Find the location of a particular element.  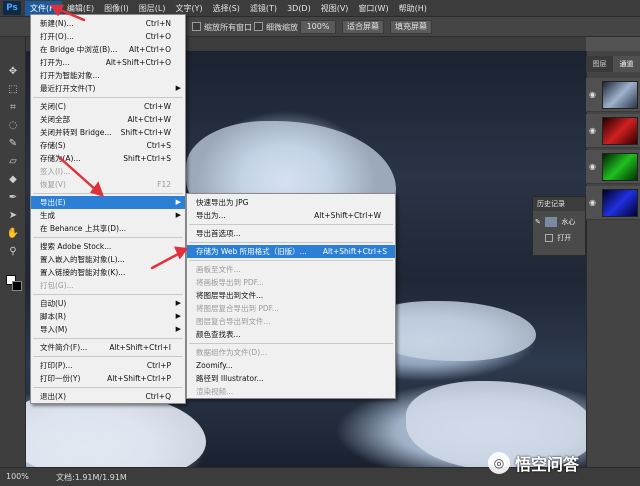

lasso-tool-icon: ◌ is located at coordinates (13, 126).